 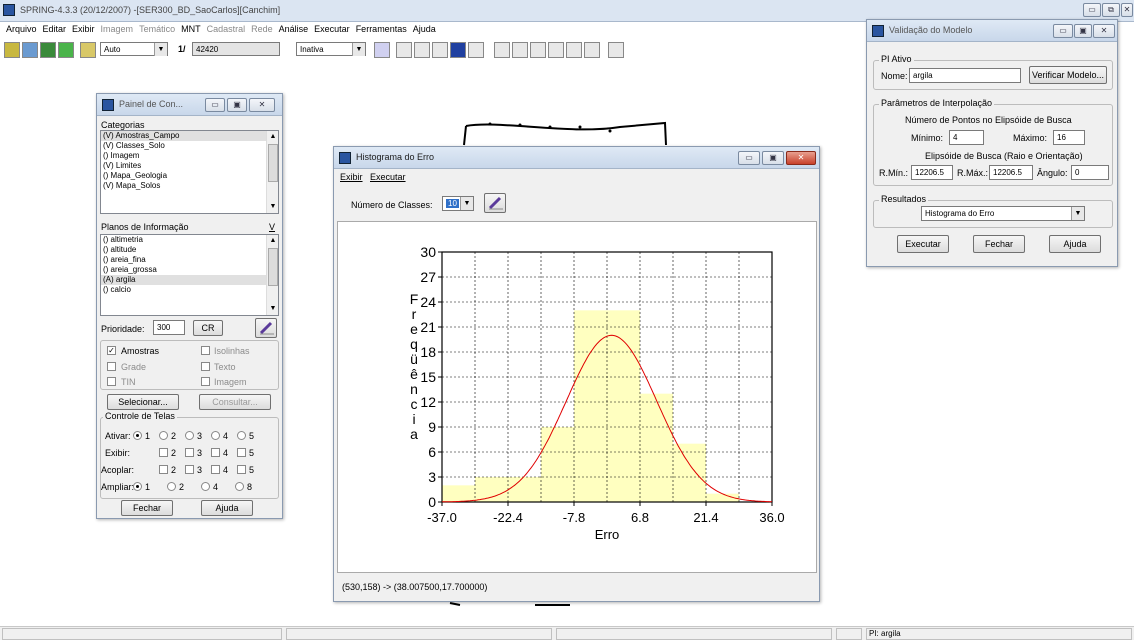 What do you see at coordinates (189, 105) in the screenshot?
I see `control-panel-titlebar: Painel de Con... ▭ ▣ ✕` at bounding box center [189, 105].